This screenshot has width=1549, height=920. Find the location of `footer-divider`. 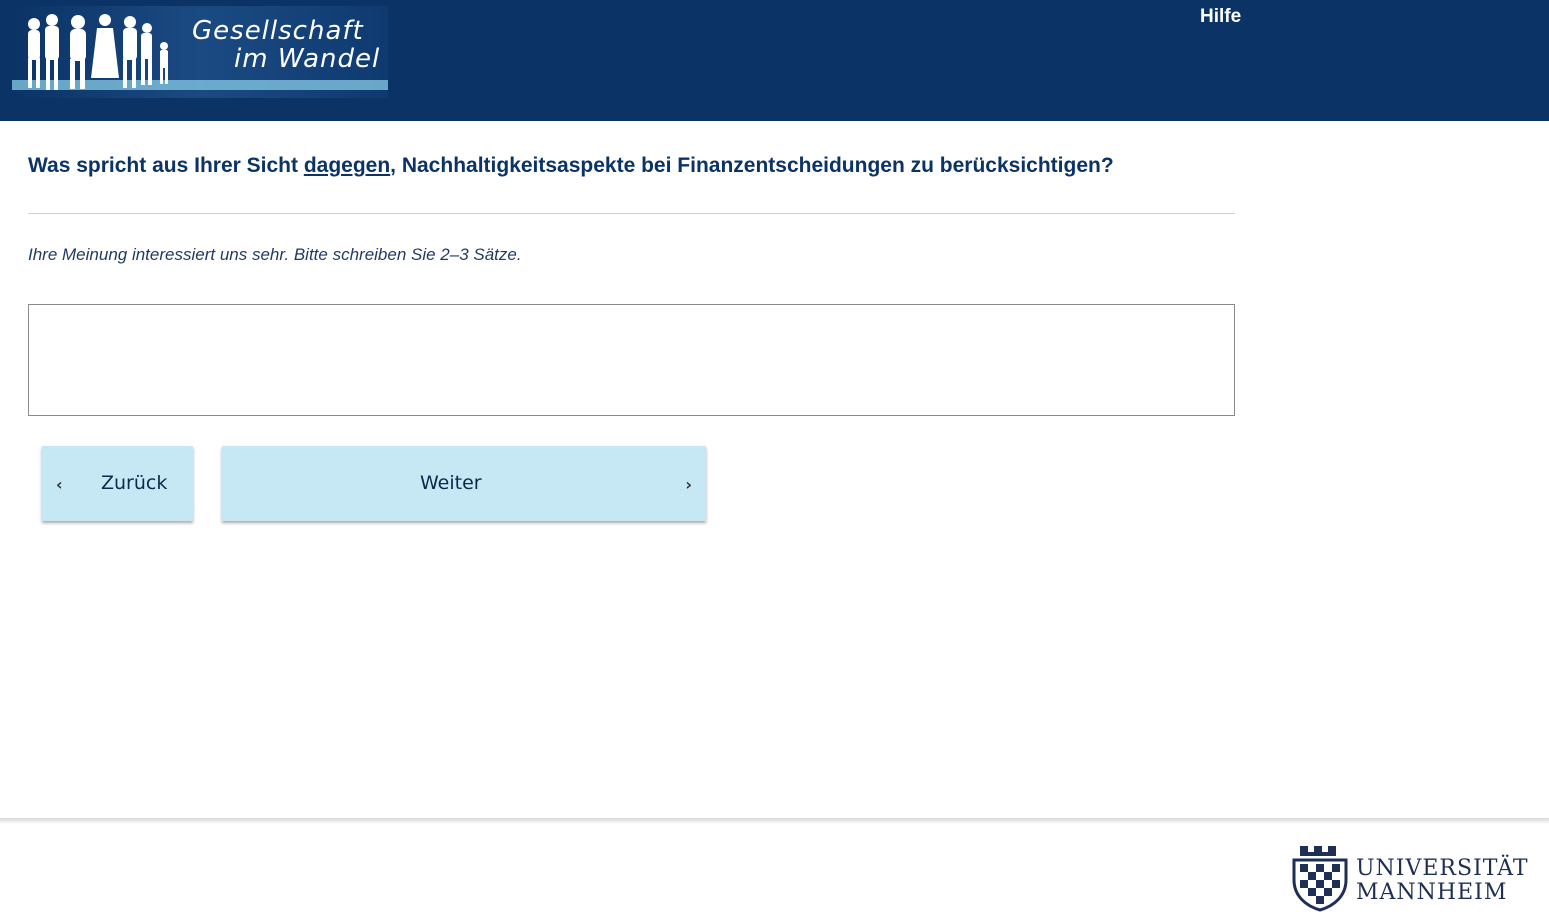

footer-divider is located at coordinates (774, 821).